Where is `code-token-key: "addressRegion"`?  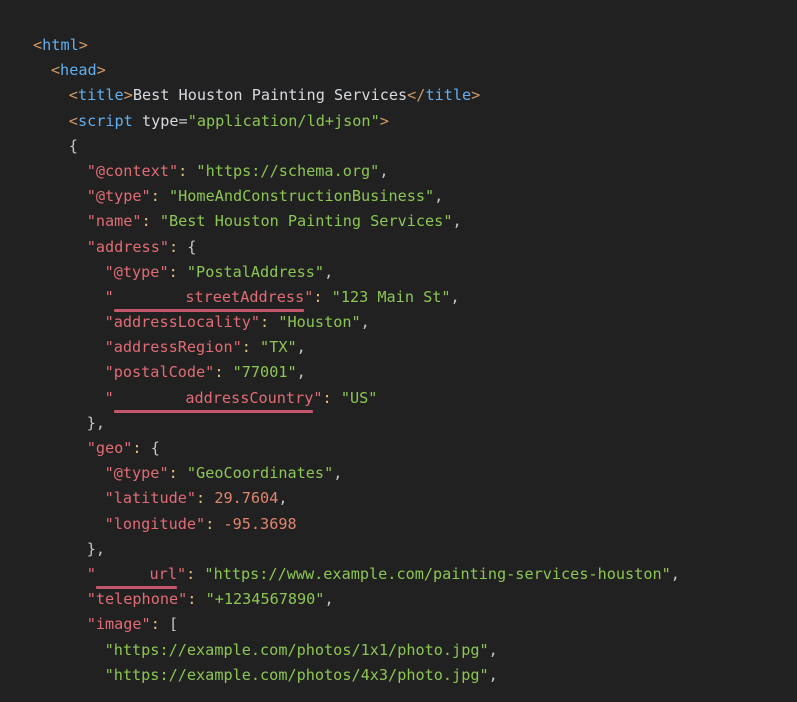 code-token-key: "addressRegion" is located at coordinates (173, 347).